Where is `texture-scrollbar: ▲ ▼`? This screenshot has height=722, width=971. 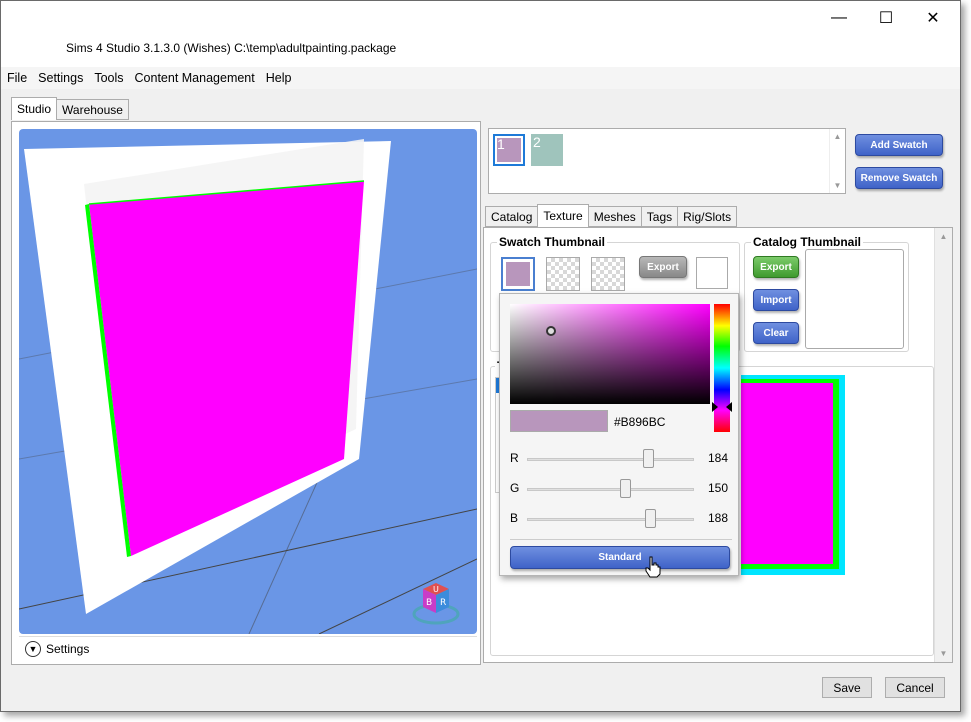
texture-scrollbar: ▲ ▼ is located at coordinates (943, 445).